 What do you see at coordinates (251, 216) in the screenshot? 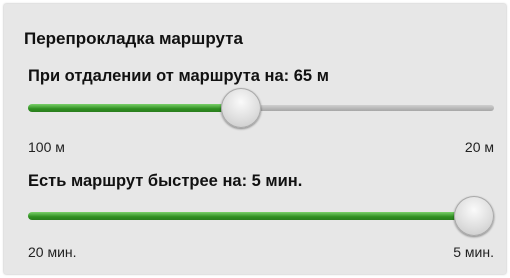
I see `faster-route-slider-fill` at bounding box center [251, 216].